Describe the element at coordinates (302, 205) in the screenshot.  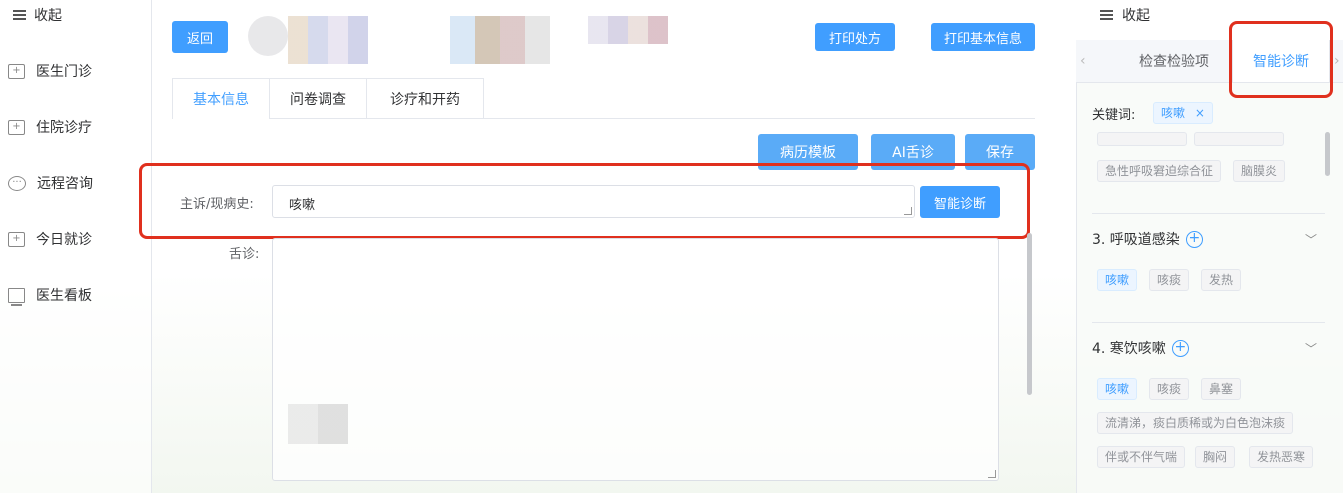
I see `complaint-value: 咳嗽` at that location.